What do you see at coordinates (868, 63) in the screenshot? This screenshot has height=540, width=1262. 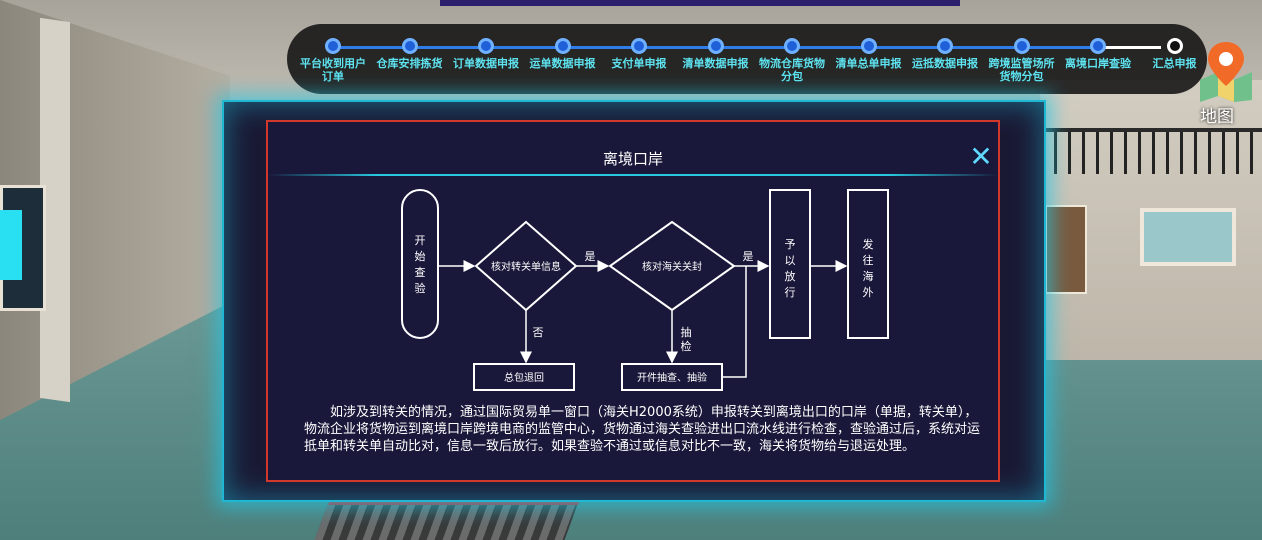 I see `timeline-step-label: 清单总单申报` at bounding box center [868, 63].